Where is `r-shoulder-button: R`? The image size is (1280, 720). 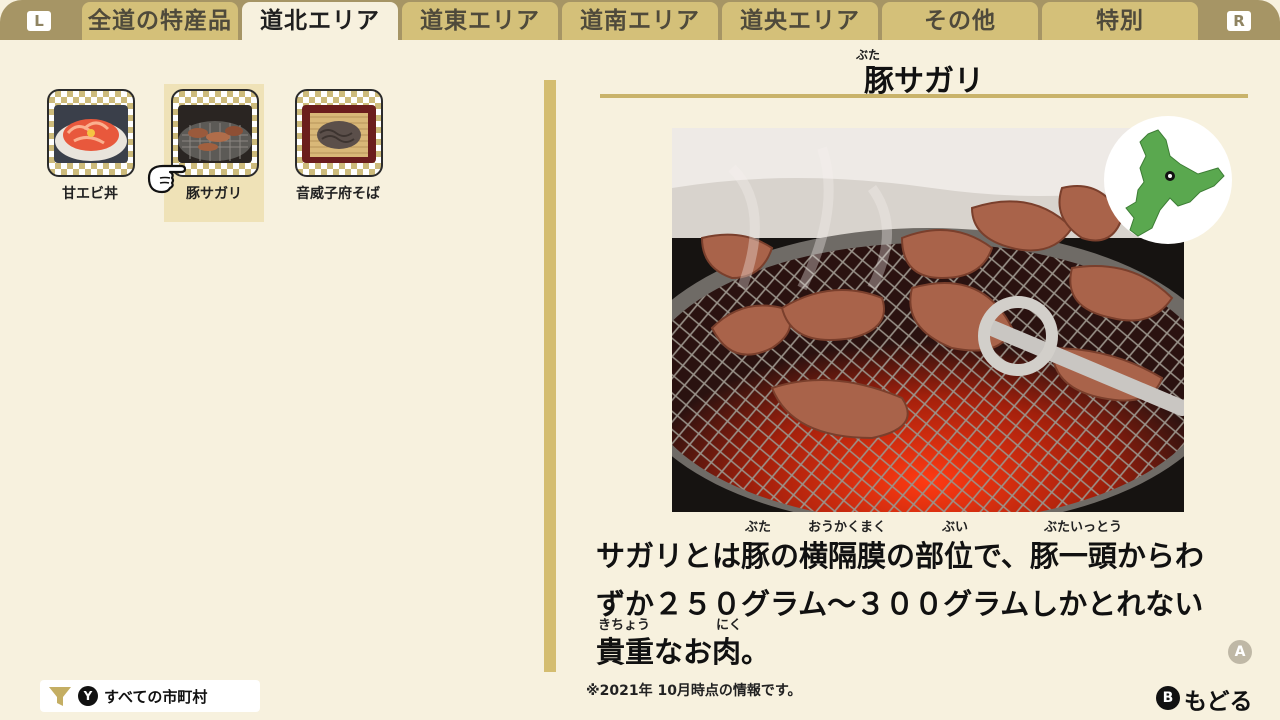 r-shoulder-button: R is located at coordinates (1239, 21).